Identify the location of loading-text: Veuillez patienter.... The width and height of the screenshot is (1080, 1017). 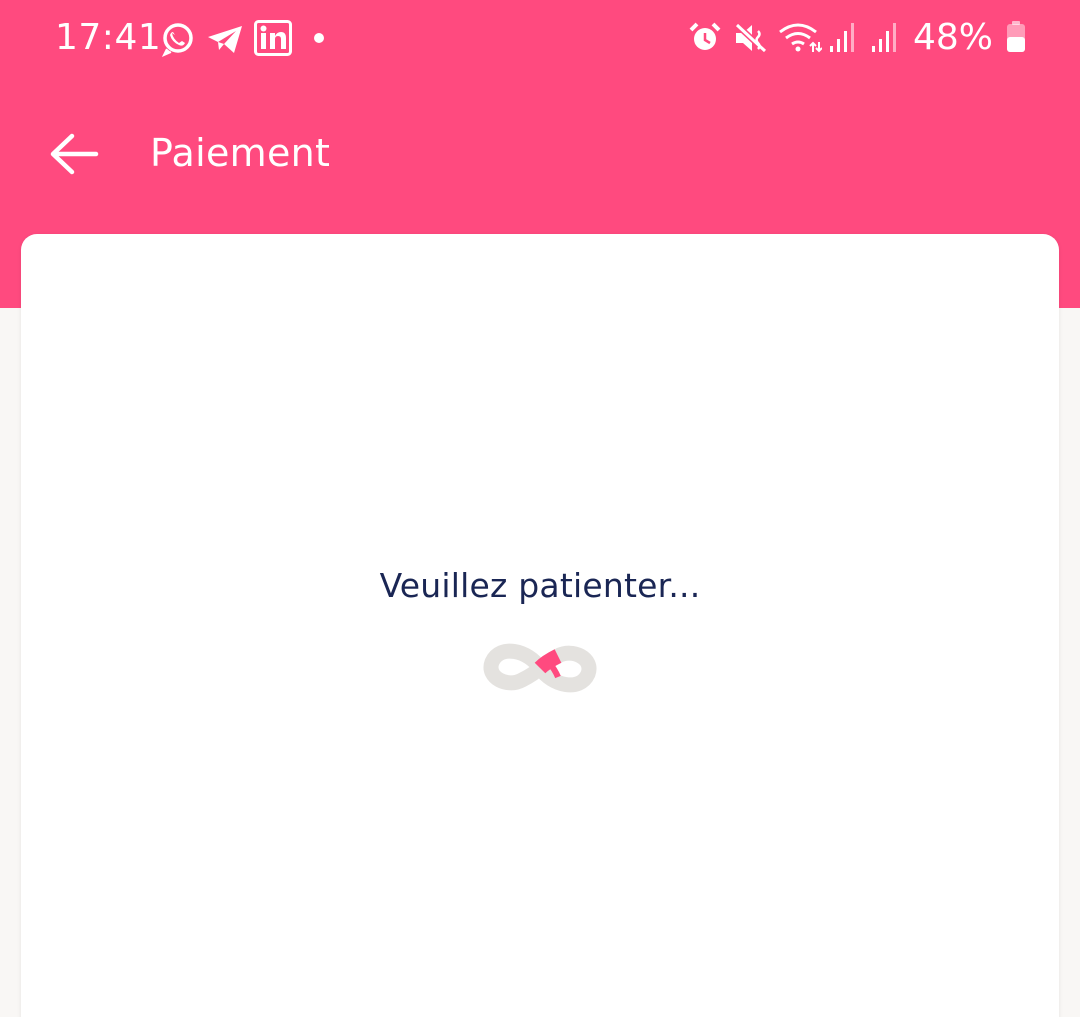
(540, 585).